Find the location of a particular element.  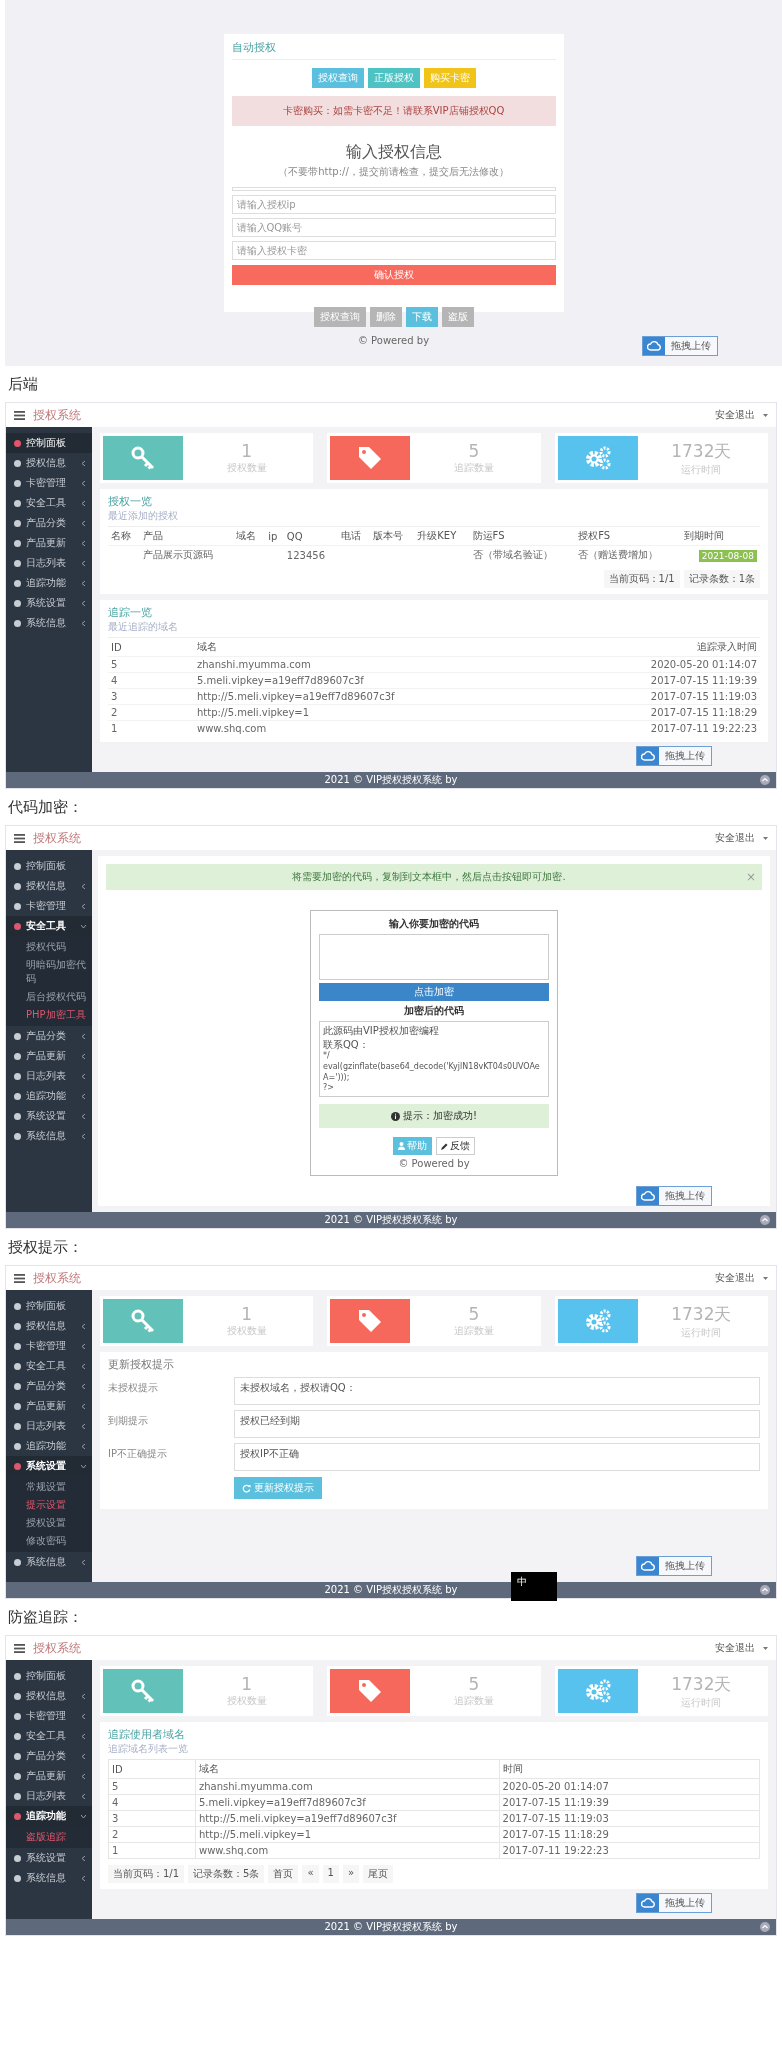

submenu-item: 后台授权代码 is located at coordinates (49, 997).